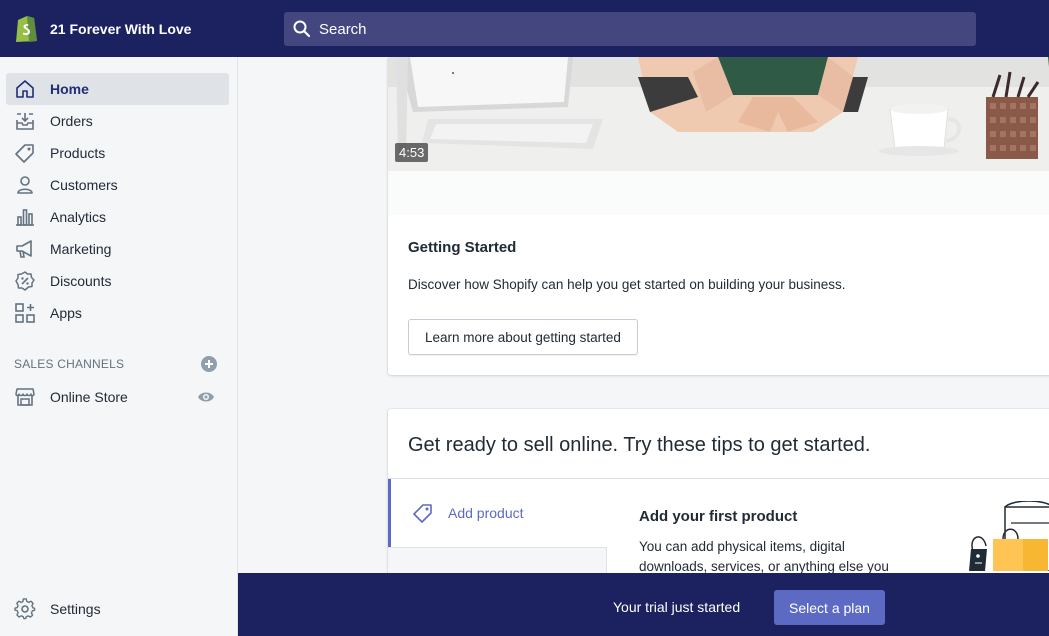  What do you see at coordinates (25, 313) in the screenshot?
I see `apps-icon` at bounding box center [25, 313].